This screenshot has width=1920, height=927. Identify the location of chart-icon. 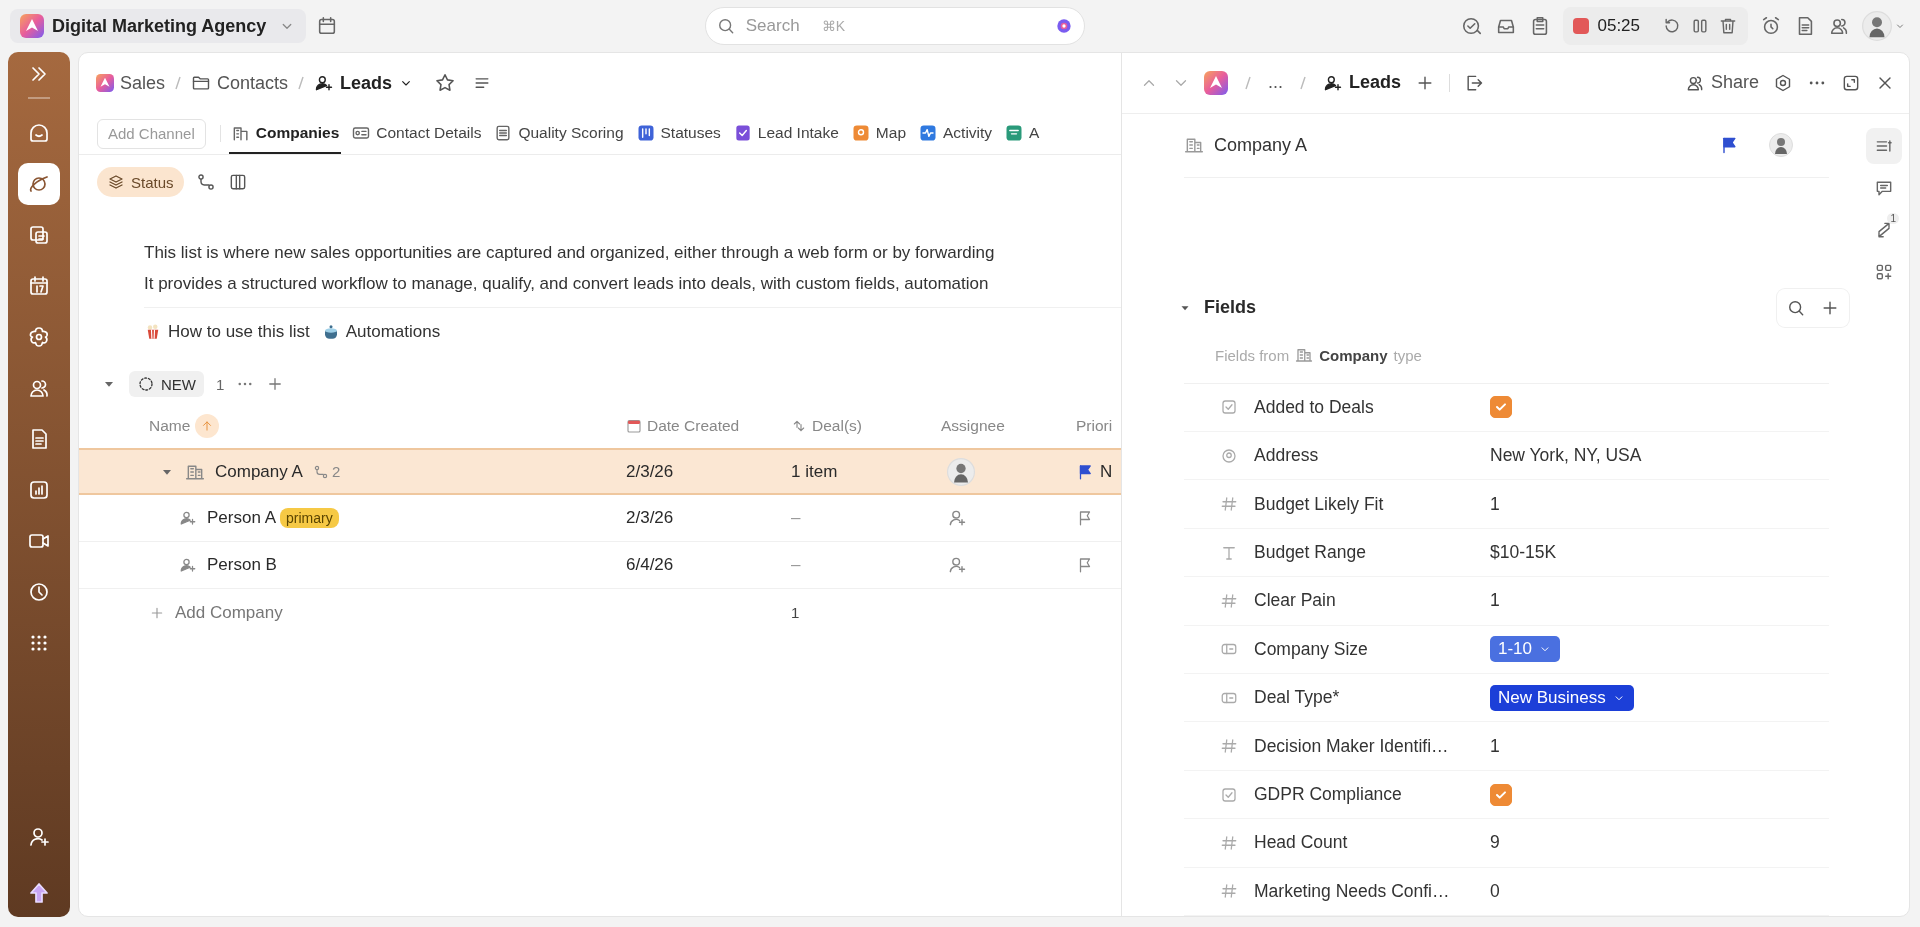
(39, 490).